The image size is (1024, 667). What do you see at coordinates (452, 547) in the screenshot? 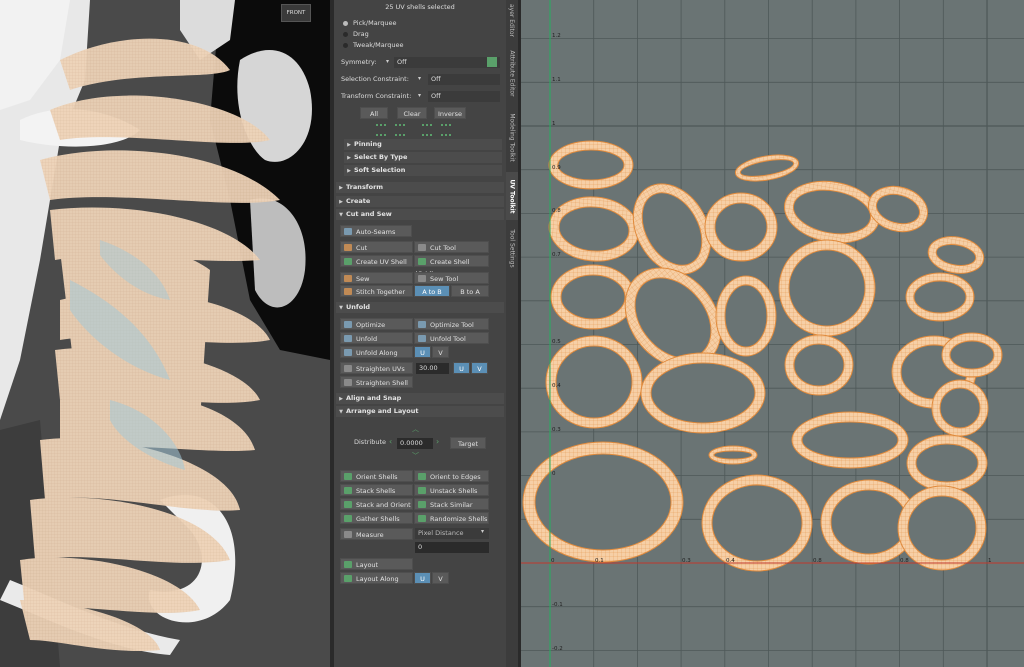
I see `measure-value-field: 0` at bounding box center [452, 547].